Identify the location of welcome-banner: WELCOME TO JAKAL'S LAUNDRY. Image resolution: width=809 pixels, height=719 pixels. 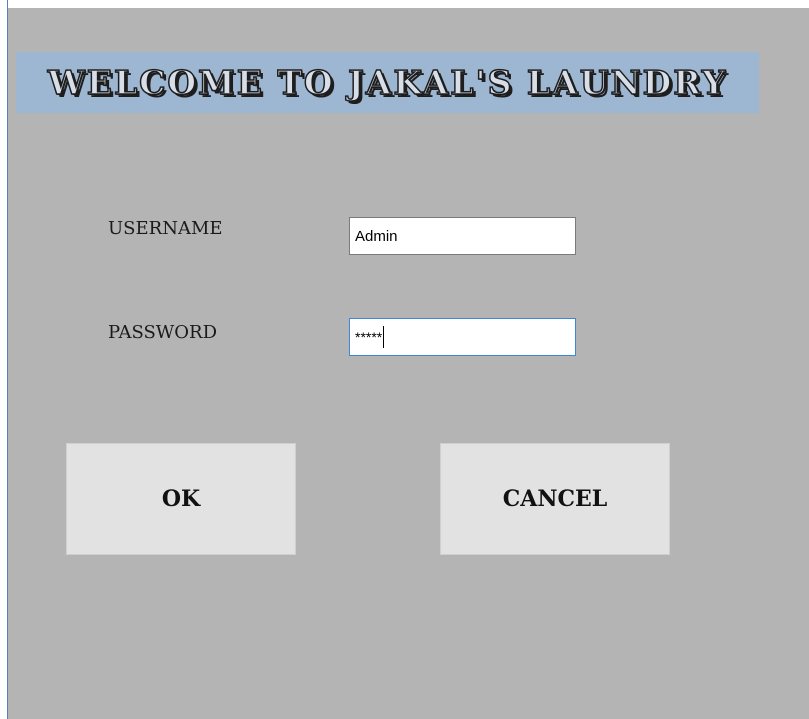
(387, 82).